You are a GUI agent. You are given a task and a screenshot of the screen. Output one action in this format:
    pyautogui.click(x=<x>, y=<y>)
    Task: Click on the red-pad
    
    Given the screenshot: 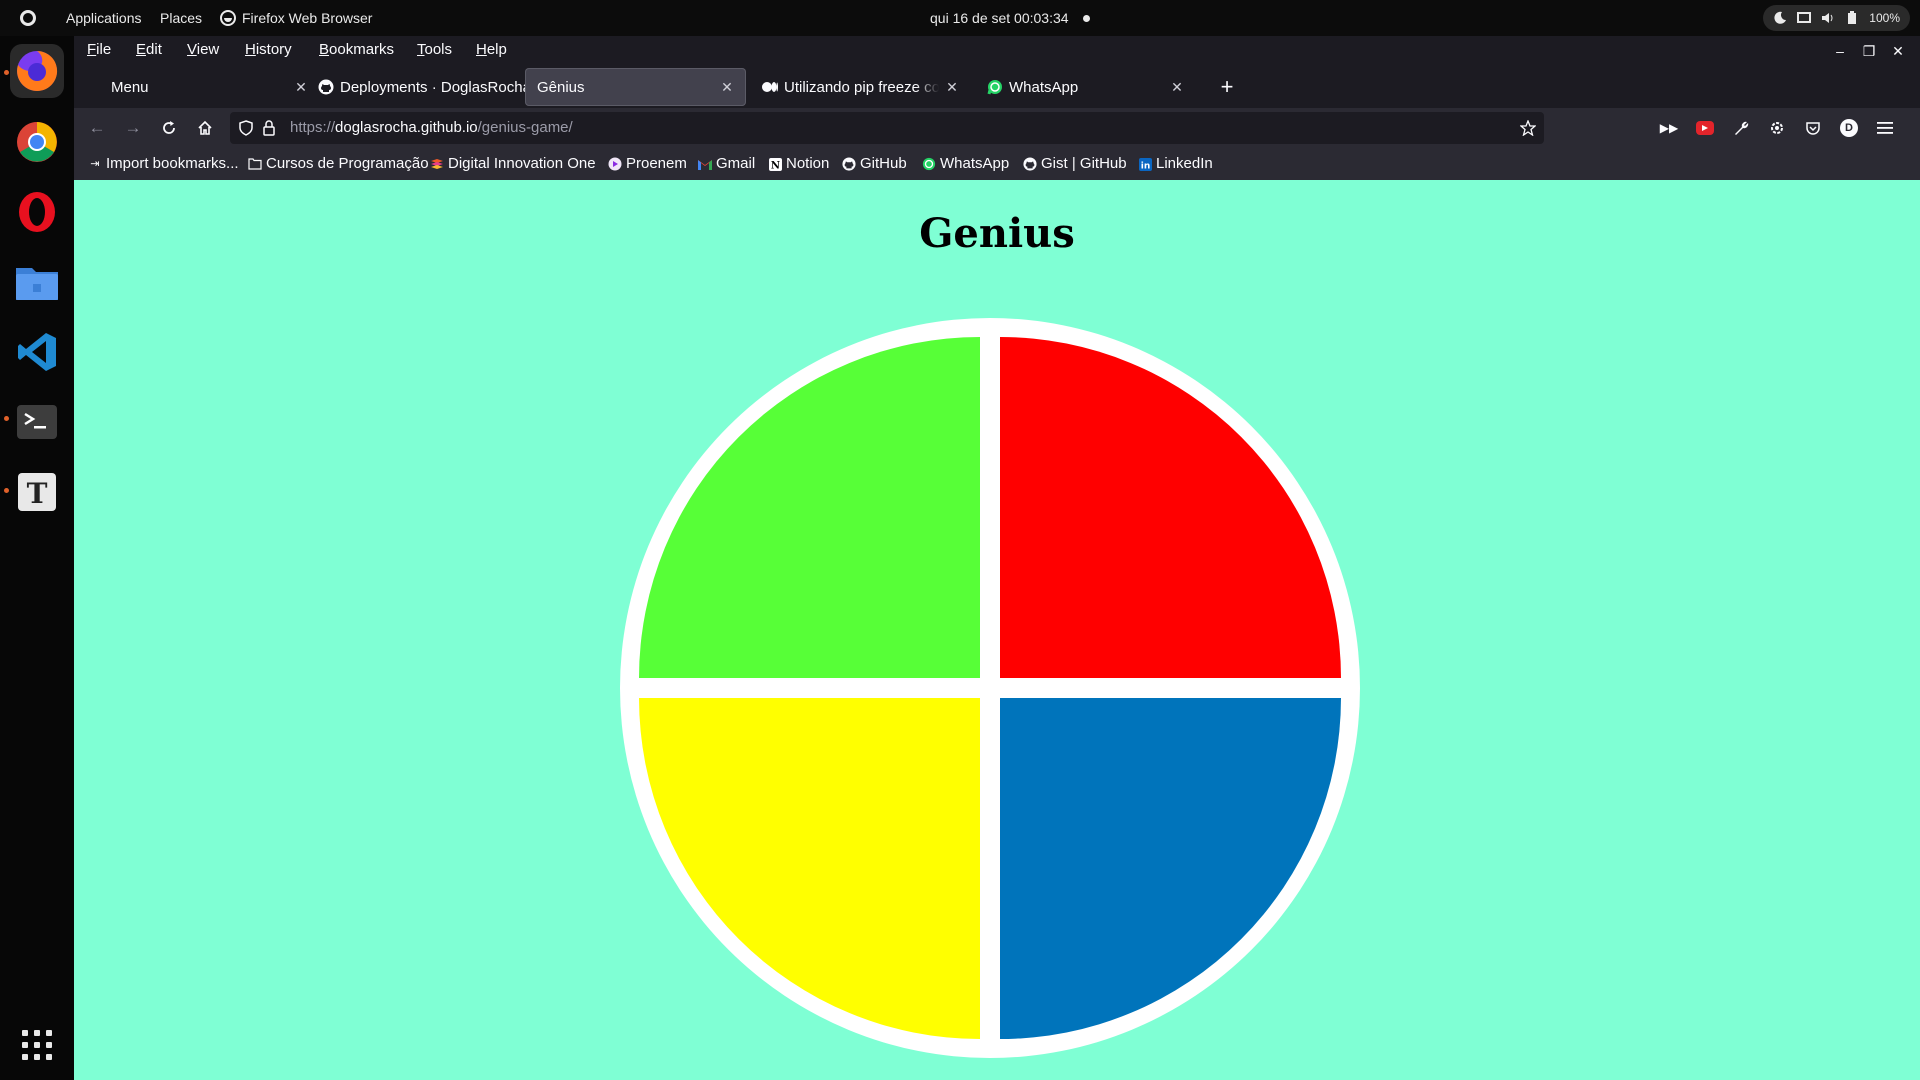 What is the action you would take?
    pyautogui.click(x=1170, y=507)
    